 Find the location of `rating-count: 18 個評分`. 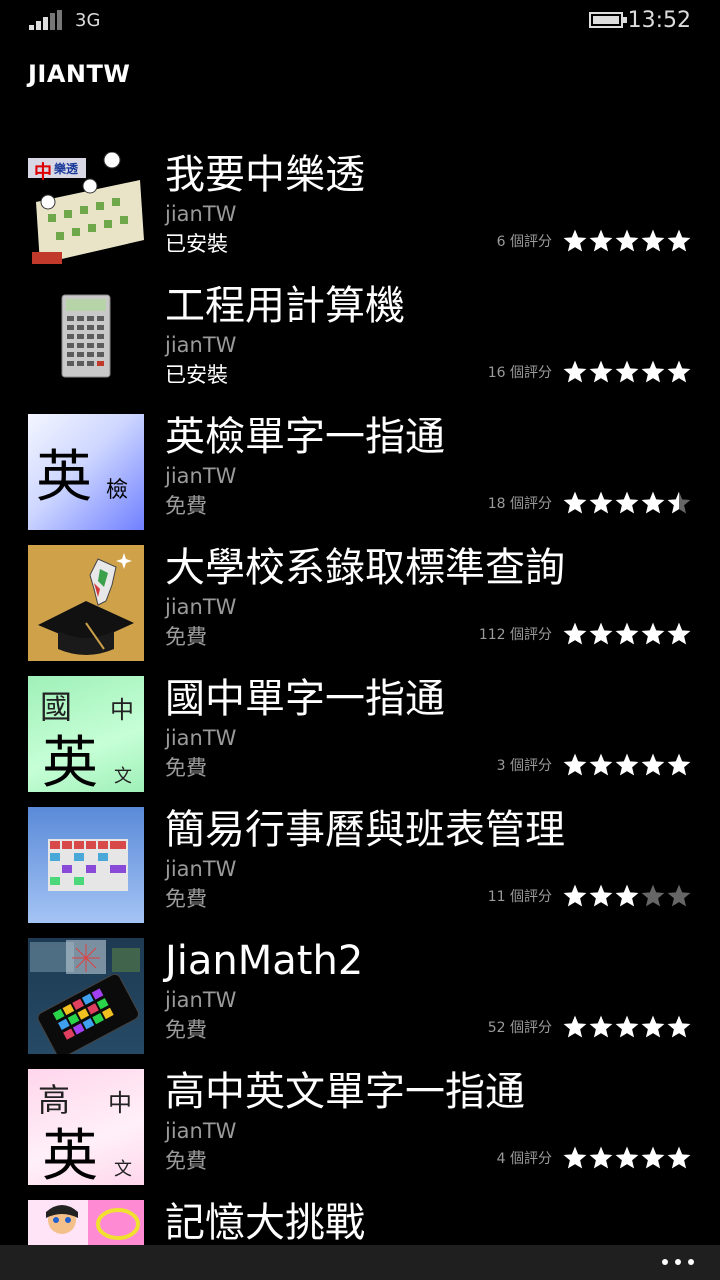

rating-count: 18 個評分 is located at coordinates (519, 504).